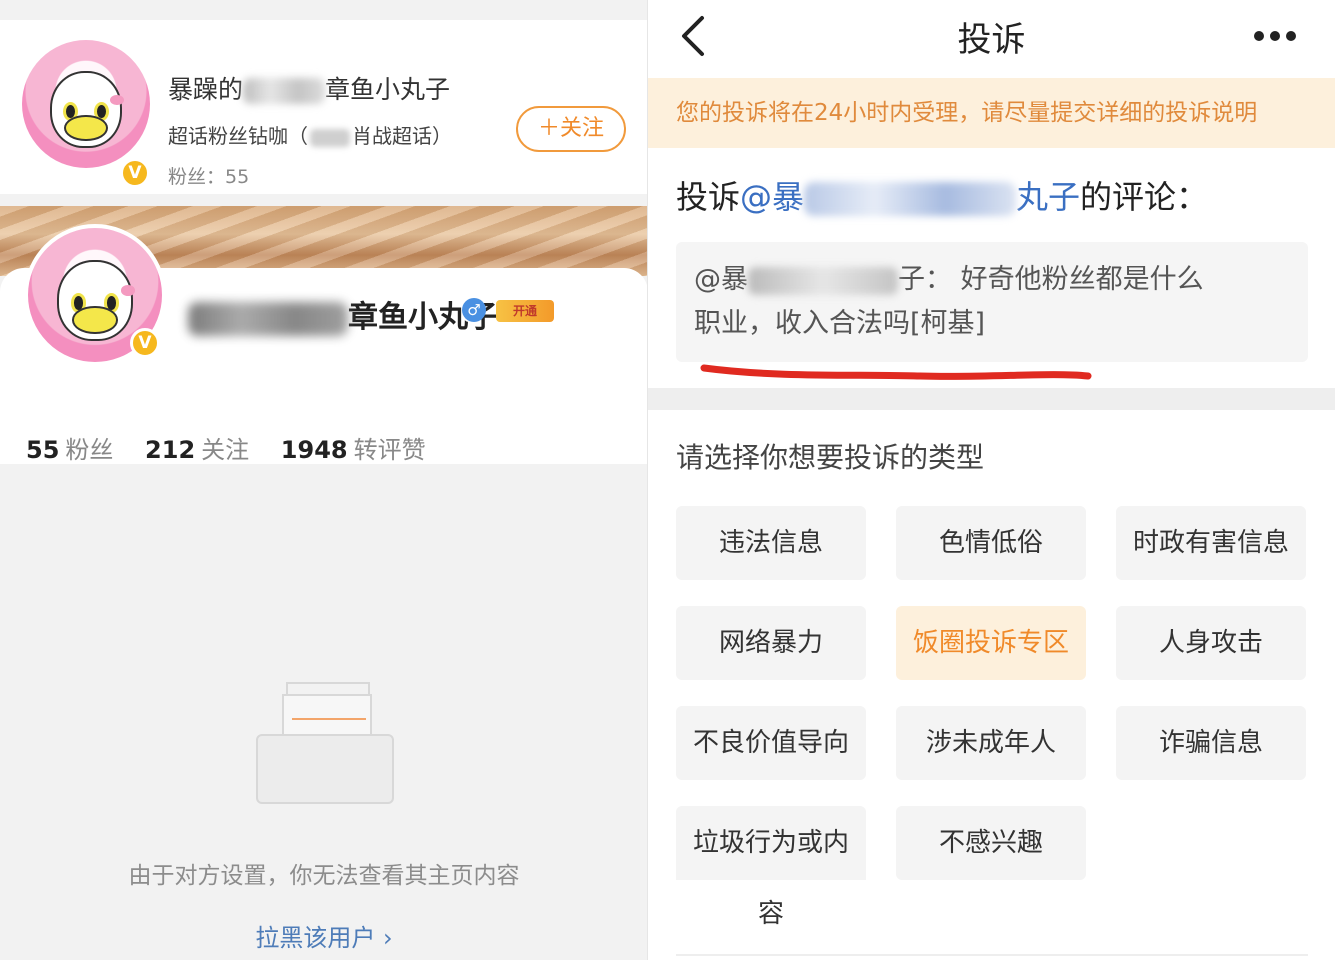 This screenshot has height=960, width=1335. I want to click on more-icon, so click(1279, 33).